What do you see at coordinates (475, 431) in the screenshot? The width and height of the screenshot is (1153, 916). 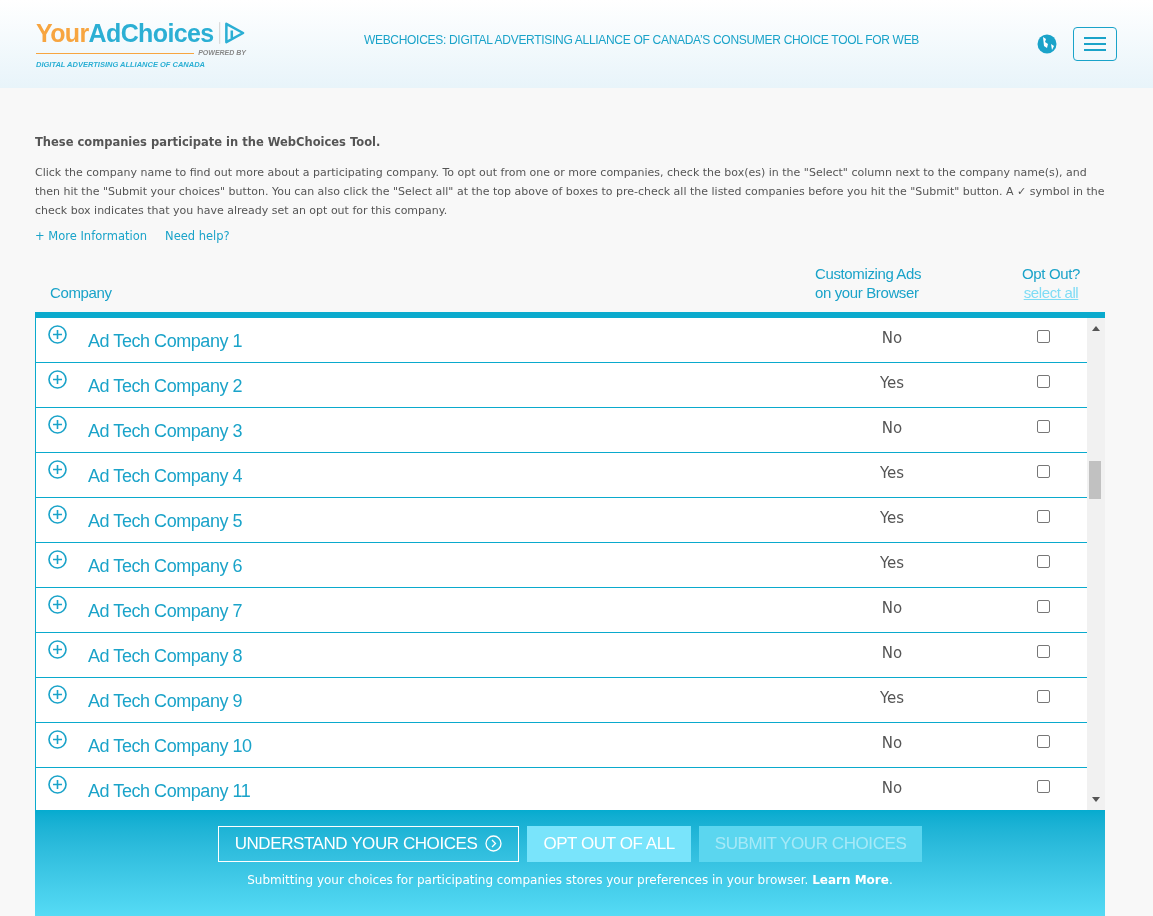 I see `company-link: Ad Tech Company 3` at bounding box center [475, 431].